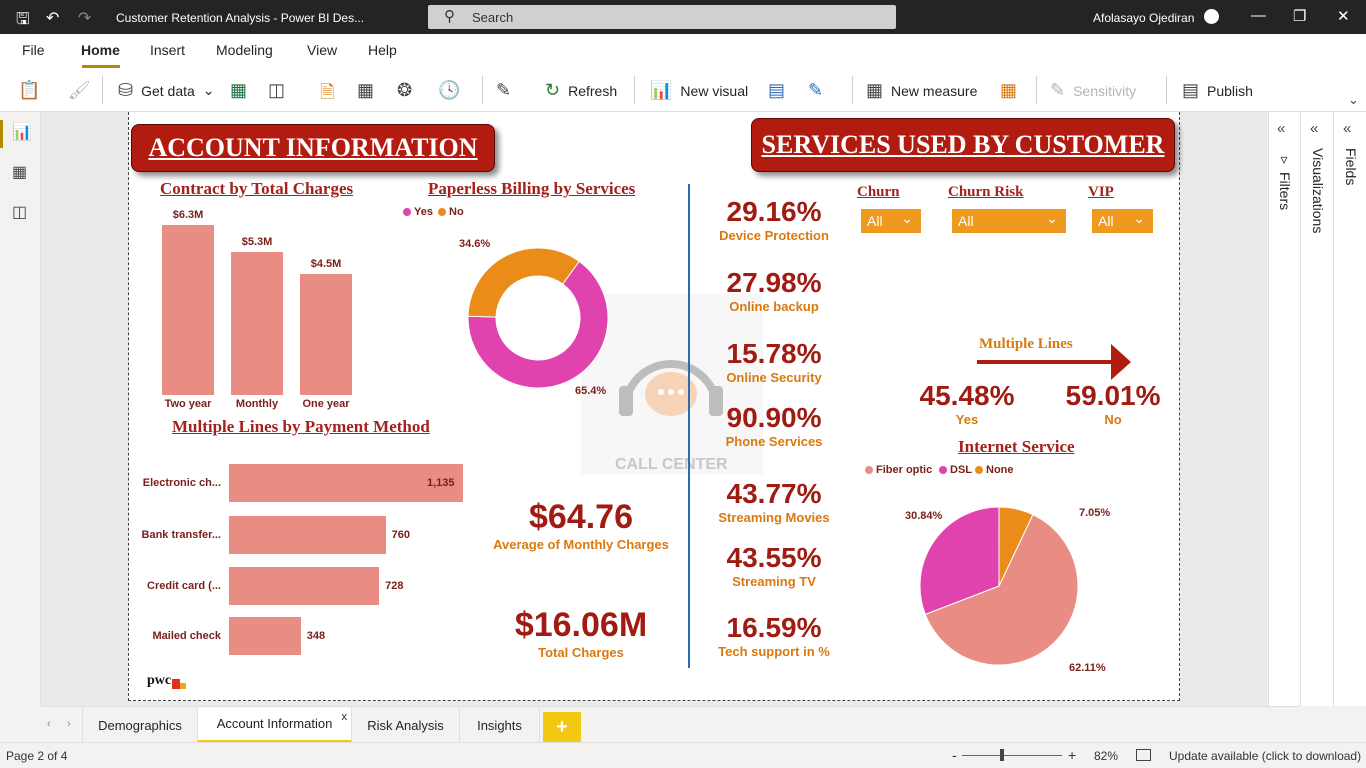 This screenshot has width=1366, height=768. Describe the element at coordinates (662, 17) in the screenshot. I see `search-box: ⚲ Search` at that location.